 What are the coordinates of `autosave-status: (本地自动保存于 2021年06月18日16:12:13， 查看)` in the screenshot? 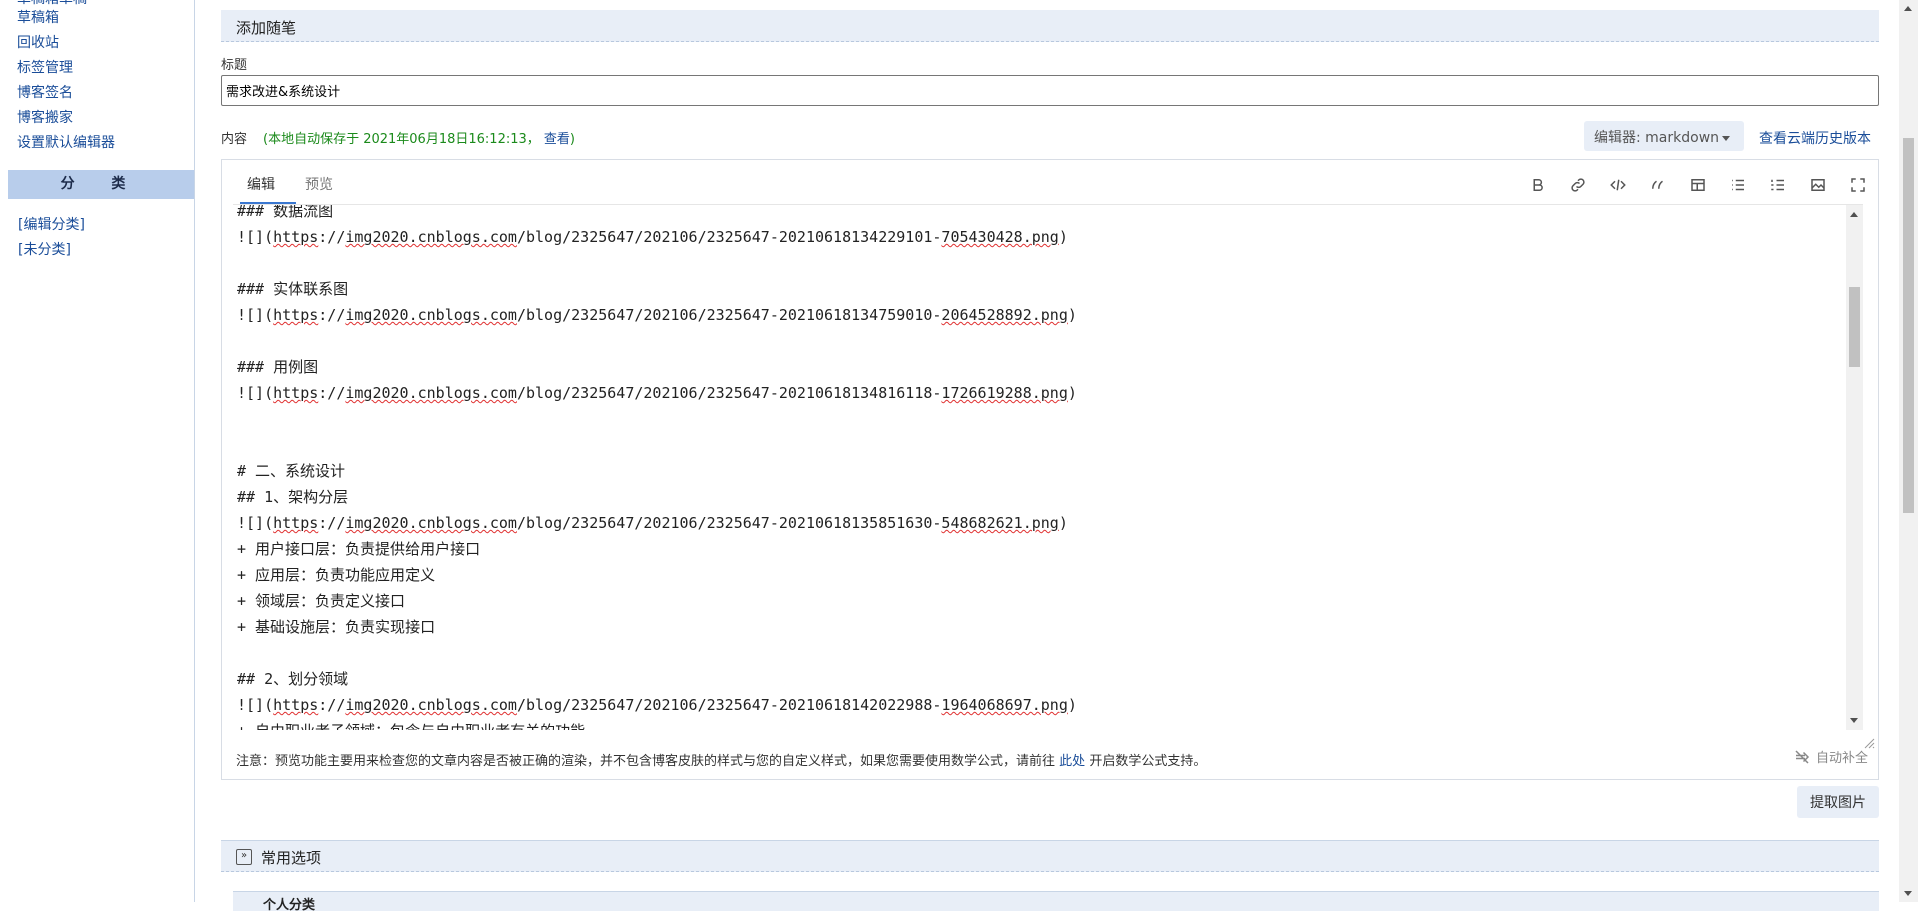 It's located at (419, 137).